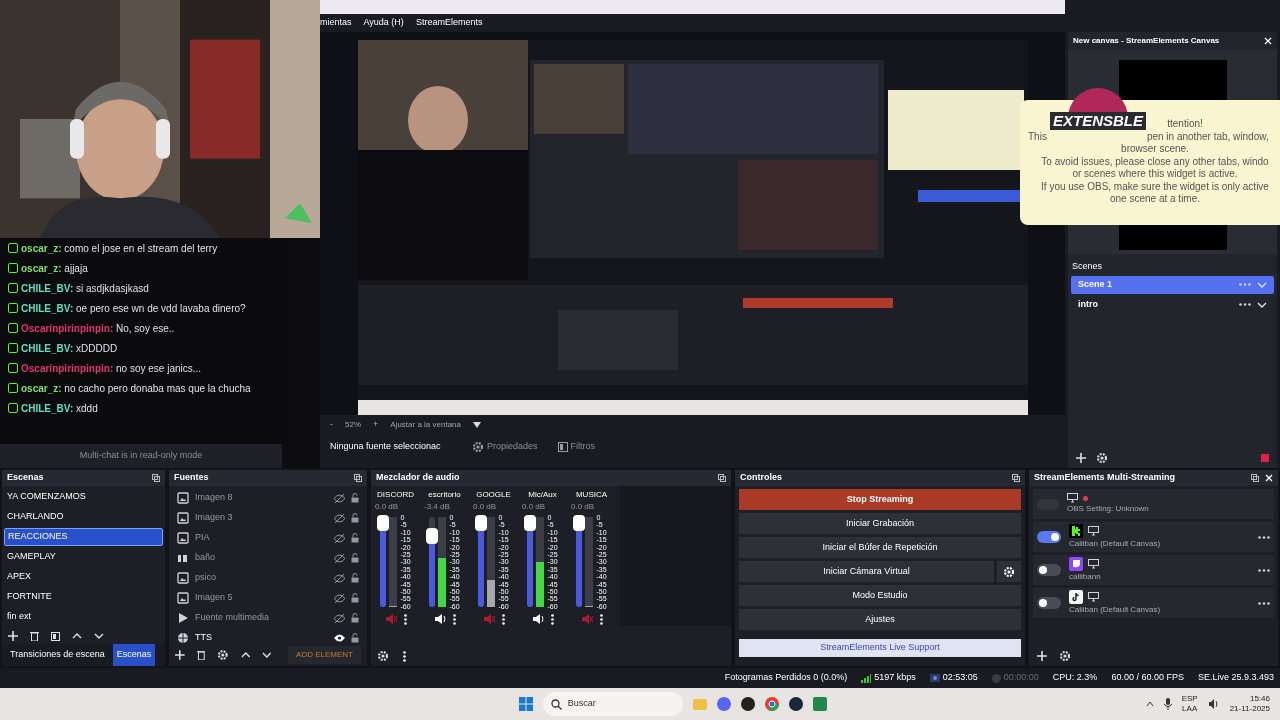 Image resolution: width=1280 pixels, height=720 pixels. I want to click on source-item: baño, so click(268, 558).